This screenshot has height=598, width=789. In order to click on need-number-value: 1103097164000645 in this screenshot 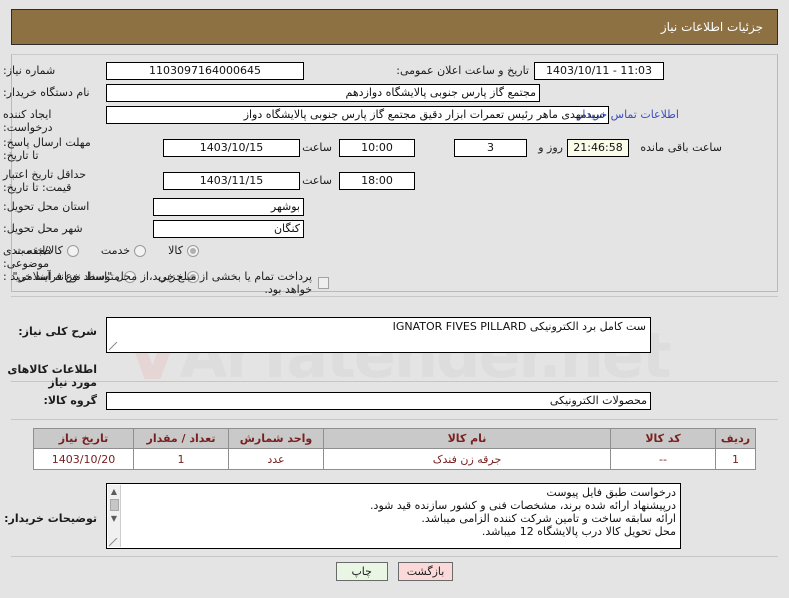, I will do `click(205, 71)`.